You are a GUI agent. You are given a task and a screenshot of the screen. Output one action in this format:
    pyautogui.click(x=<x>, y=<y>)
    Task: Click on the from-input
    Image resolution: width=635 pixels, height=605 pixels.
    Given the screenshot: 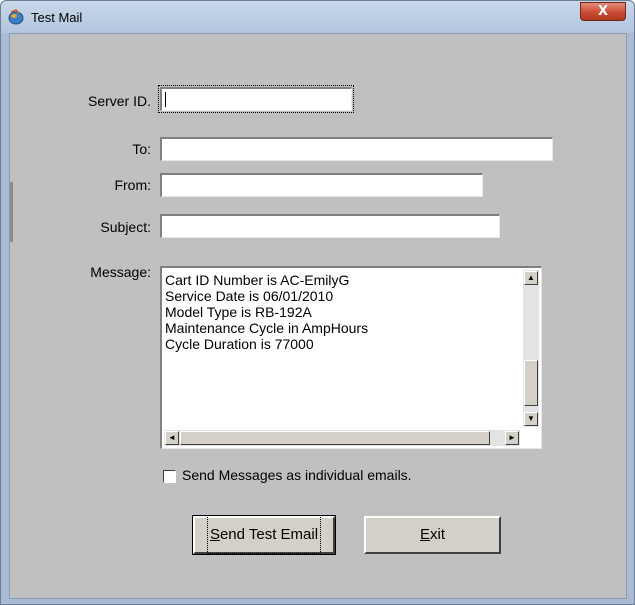 What is the action you would take?
    pyautogui.click(x=321, y=185)
    